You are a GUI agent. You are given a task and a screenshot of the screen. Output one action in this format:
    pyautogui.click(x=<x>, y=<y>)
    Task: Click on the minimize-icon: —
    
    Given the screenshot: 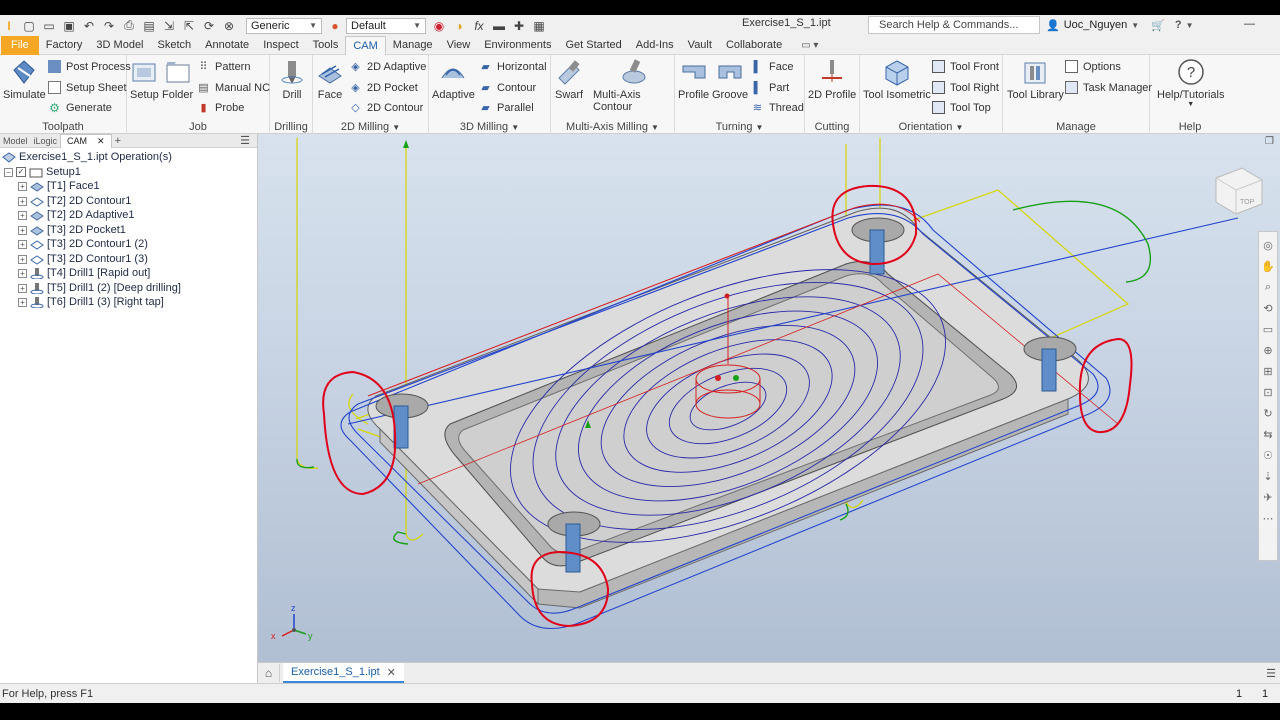 What is the action you would take?
    pyautogui.click(x=1249, y=24)
    